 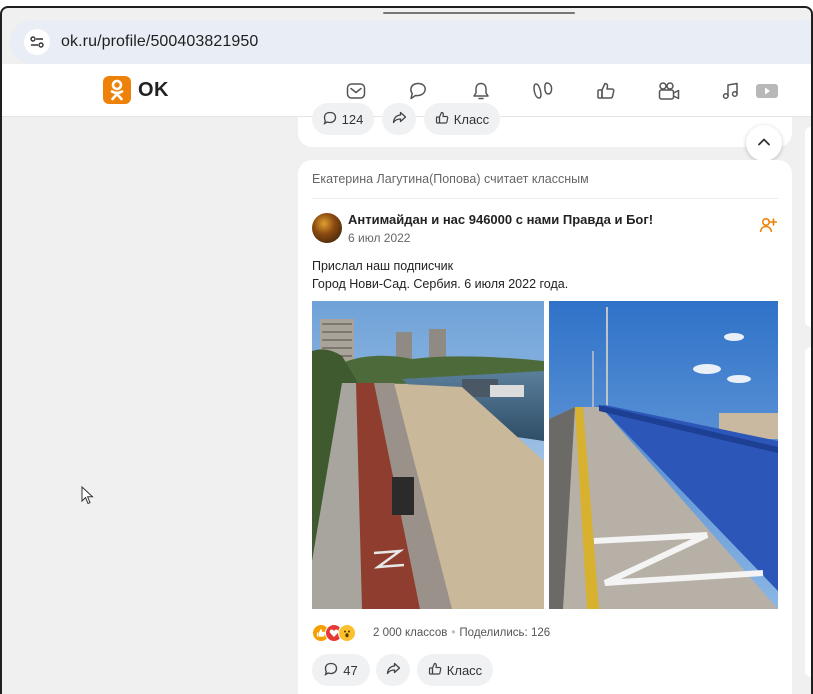 I want to click on more-icon, so click(x=767, y=91).